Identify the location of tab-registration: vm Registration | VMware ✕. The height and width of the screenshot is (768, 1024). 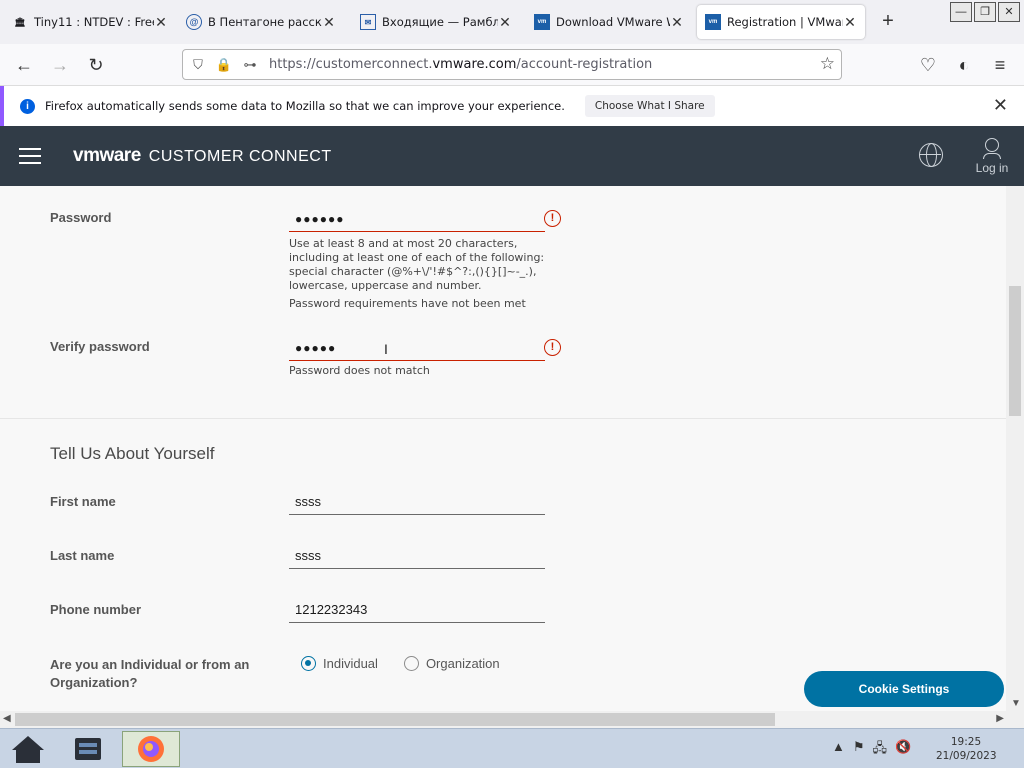
(781, 22).